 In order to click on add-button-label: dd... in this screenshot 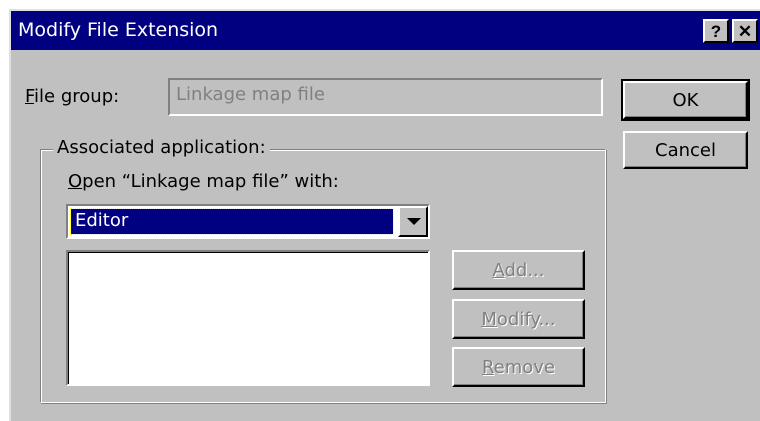, I will do `click(524, 270)`.